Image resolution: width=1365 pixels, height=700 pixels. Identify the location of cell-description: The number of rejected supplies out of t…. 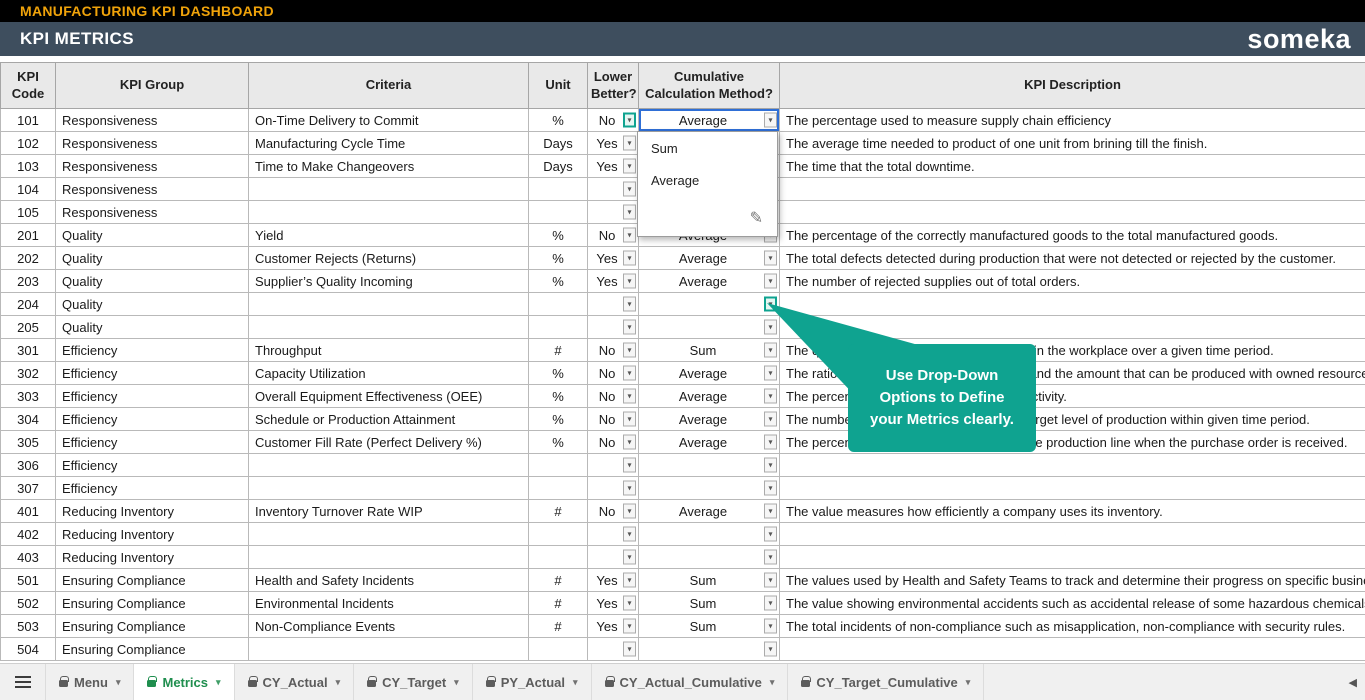
(1072, 281).